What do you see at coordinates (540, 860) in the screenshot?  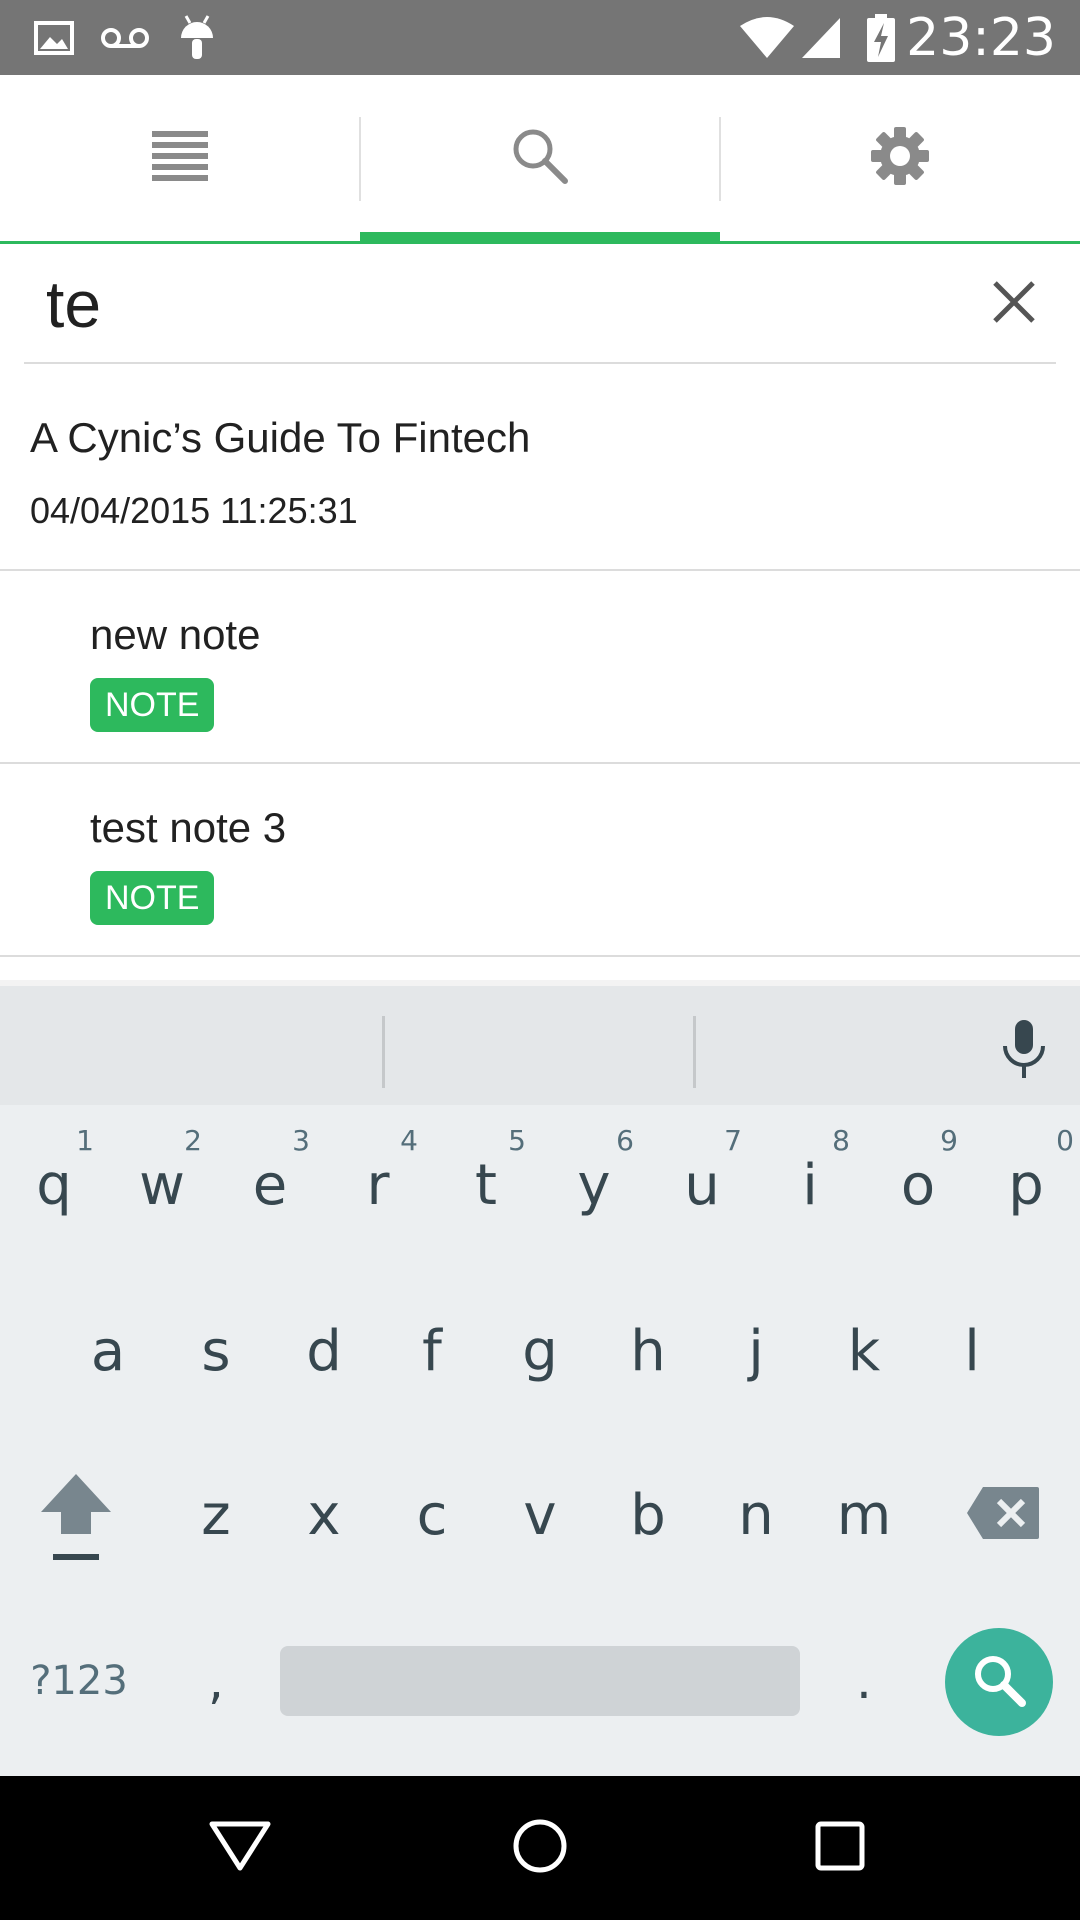 I see `search-result-note: test note 3 NOTE` at bounding box center [540, 860].